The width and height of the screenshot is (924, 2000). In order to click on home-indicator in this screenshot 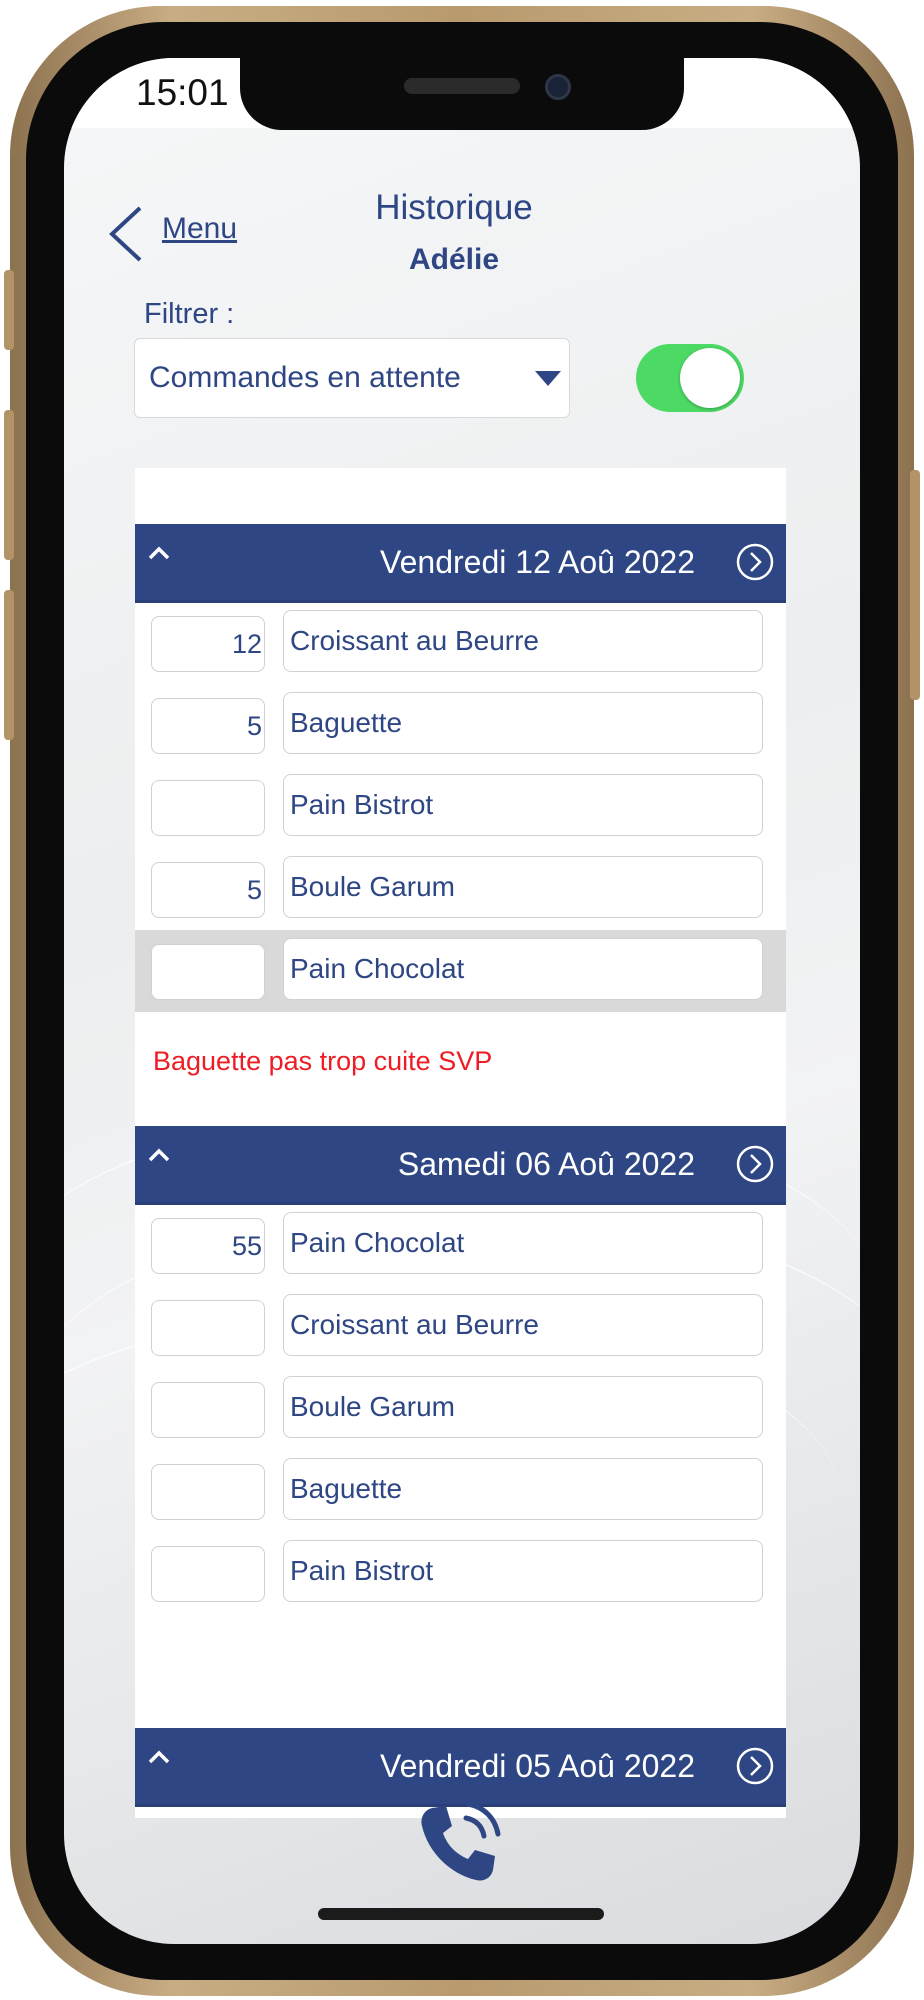, I will do `click(461, 1914)`.